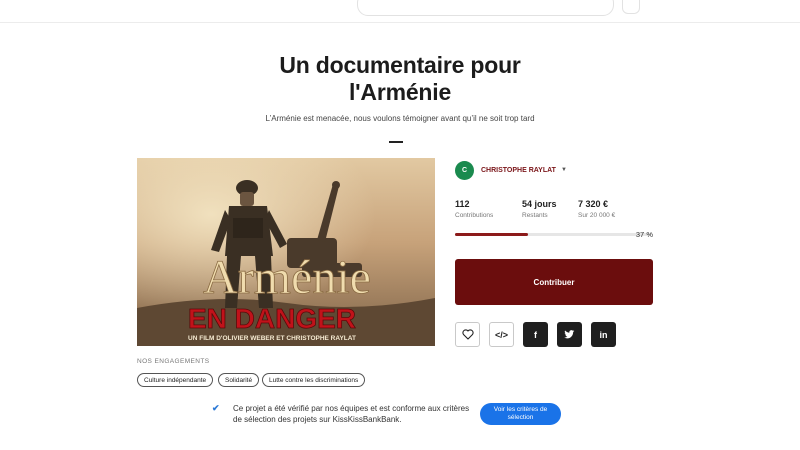 Image resolution: width=800 pixels, height=450 pixels. Describe the element at coordinates (563, 170) in the screenshot. I see `chevron-down-icon: ▼` at that location.